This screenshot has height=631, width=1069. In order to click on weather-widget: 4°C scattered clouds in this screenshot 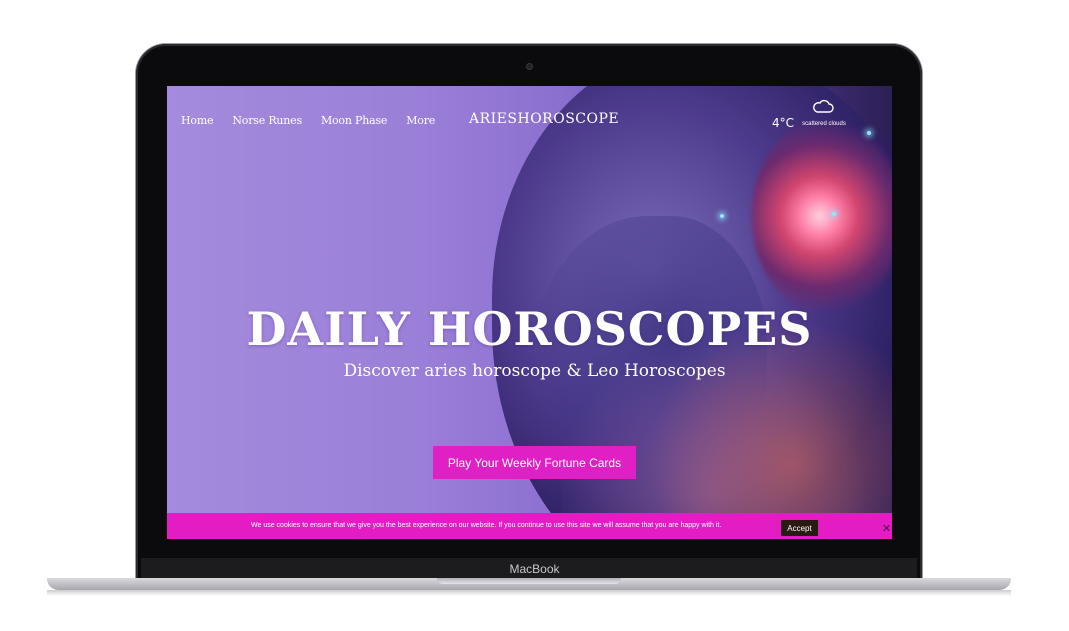, I will do `click(825, 120)`.